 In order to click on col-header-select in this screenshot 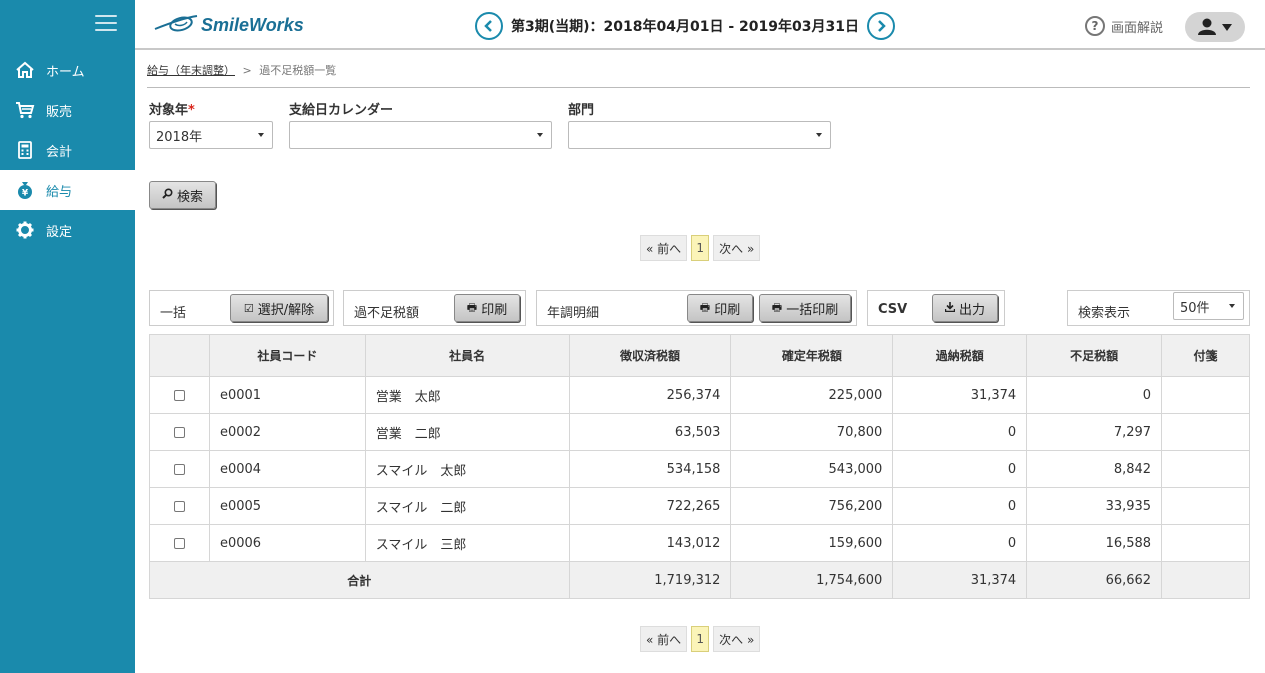, I will do `click(179, 355)`.